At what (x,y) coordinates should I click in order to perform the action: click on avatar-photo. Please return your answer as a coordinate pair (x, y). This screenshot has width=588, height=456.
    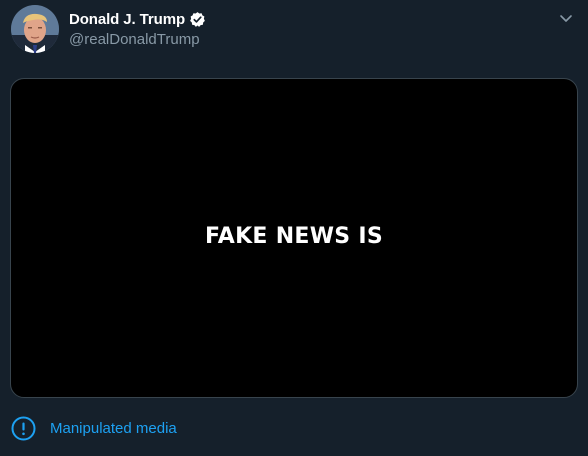
    Looking at the image, I should click on (35, 29).